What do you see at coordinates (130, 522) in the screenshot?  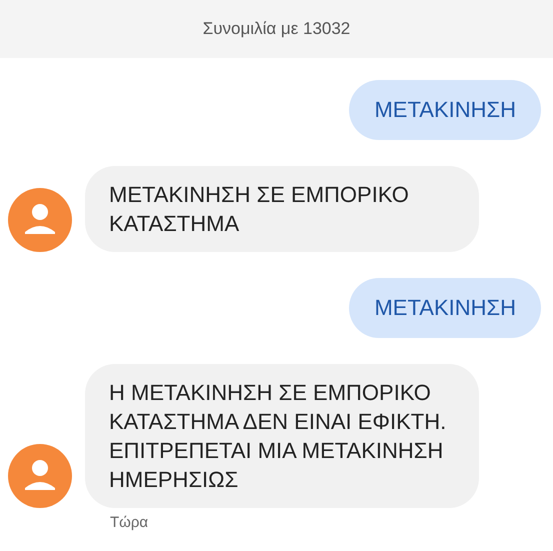 I see `message-time: Τώρα` at bounding box center [130, 522].